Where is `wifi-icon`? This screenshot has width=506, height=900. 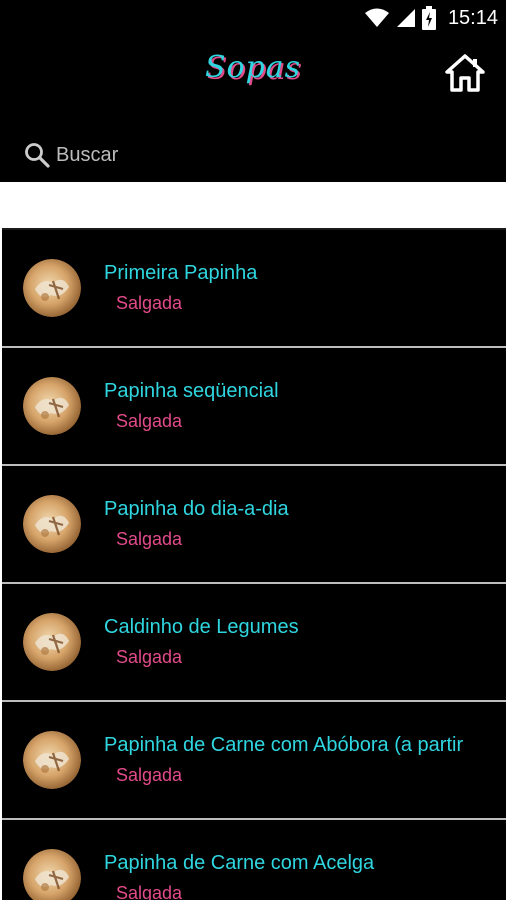
wifi-icon is located at coordinates (376, 17).